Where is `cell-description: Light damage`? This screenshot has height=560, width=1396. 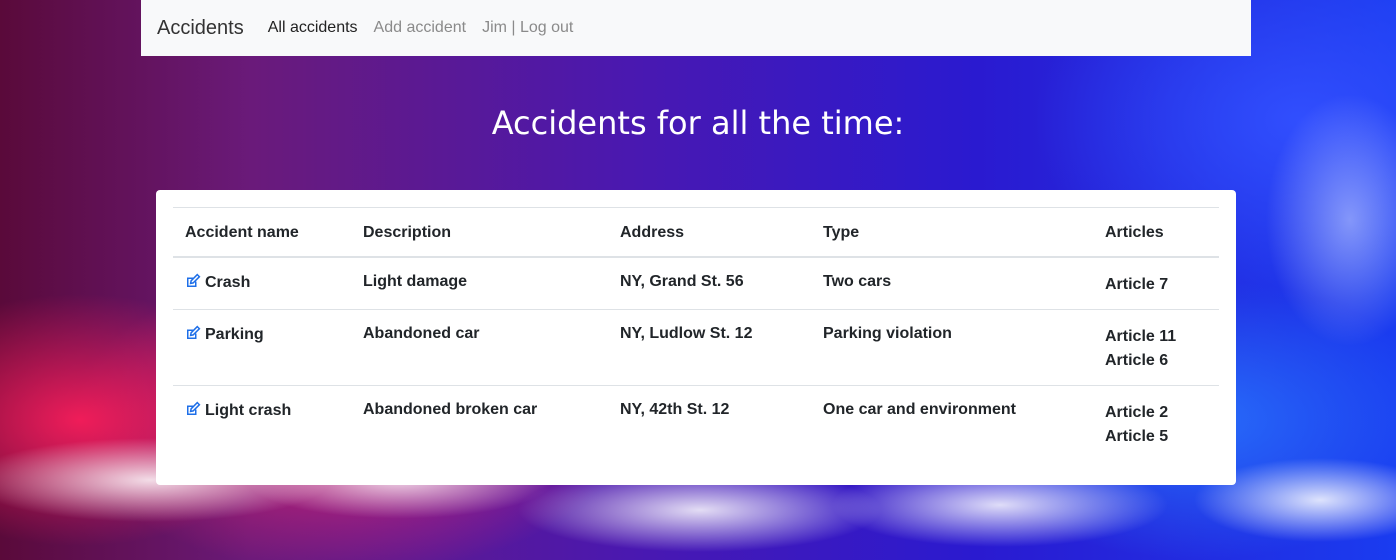
cell-description: Light damage is located at coordinates (479, 283).